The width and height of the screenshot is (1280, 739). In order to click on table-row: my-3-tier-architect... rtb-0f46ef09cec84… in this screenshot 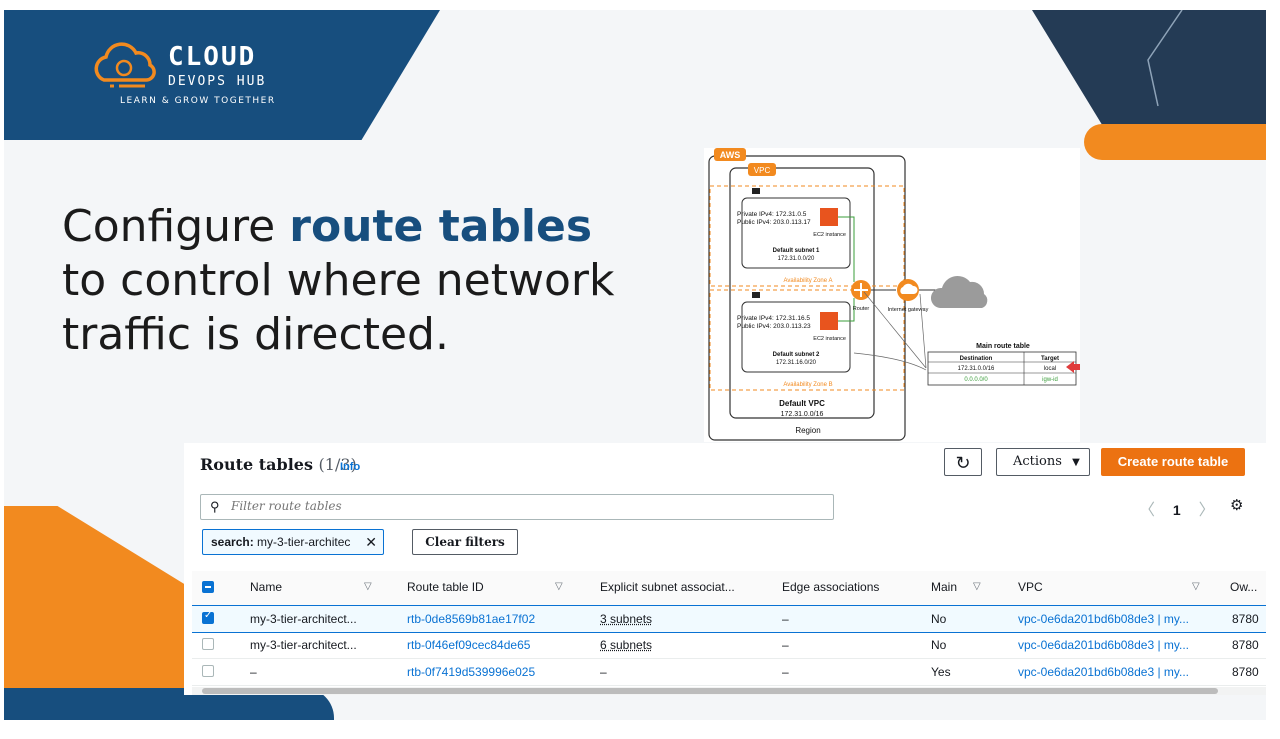, I will do `click(729, 645)`.